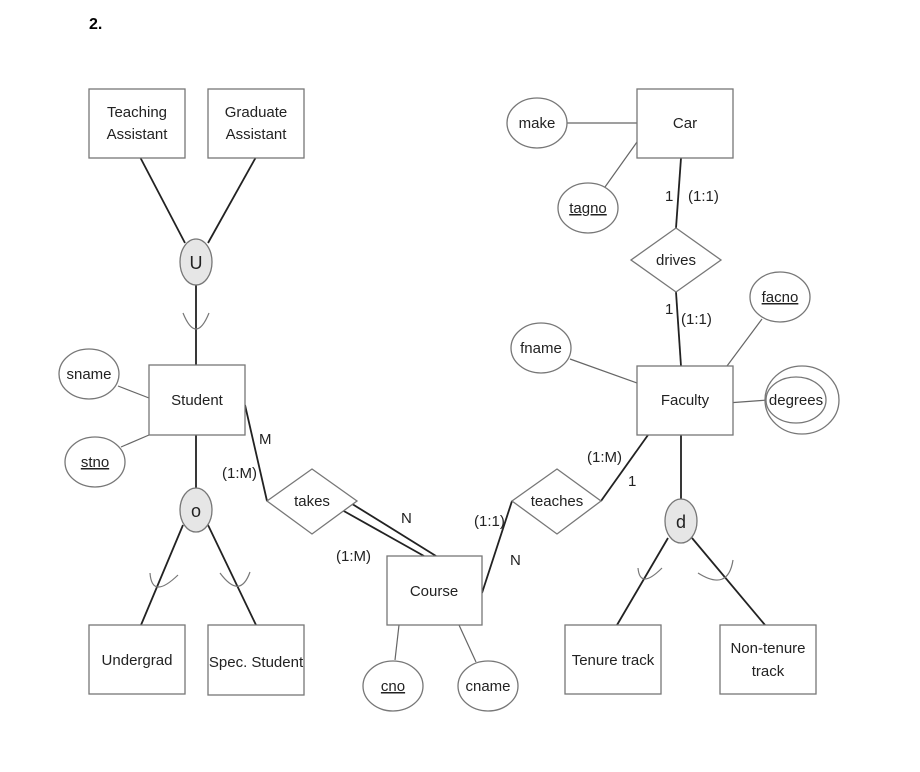  What do you see at coordinates (715, 570) in the screenshot?
I see `subset-arc-nontenure` at bounding box center [715, 570].